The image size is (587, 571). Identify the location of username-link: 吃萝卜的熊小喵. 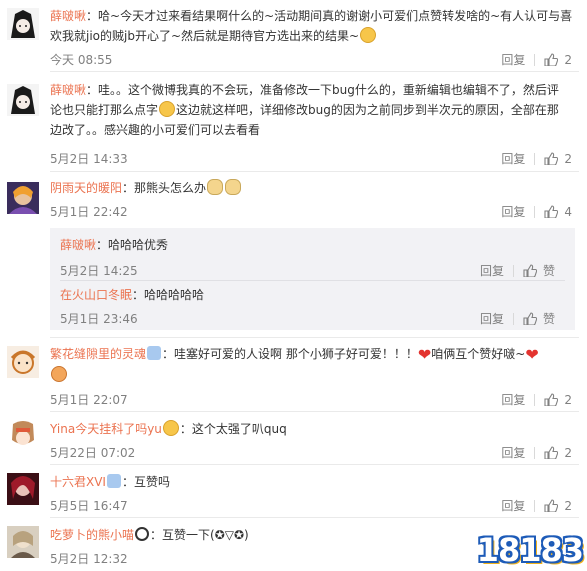
(92, 535).